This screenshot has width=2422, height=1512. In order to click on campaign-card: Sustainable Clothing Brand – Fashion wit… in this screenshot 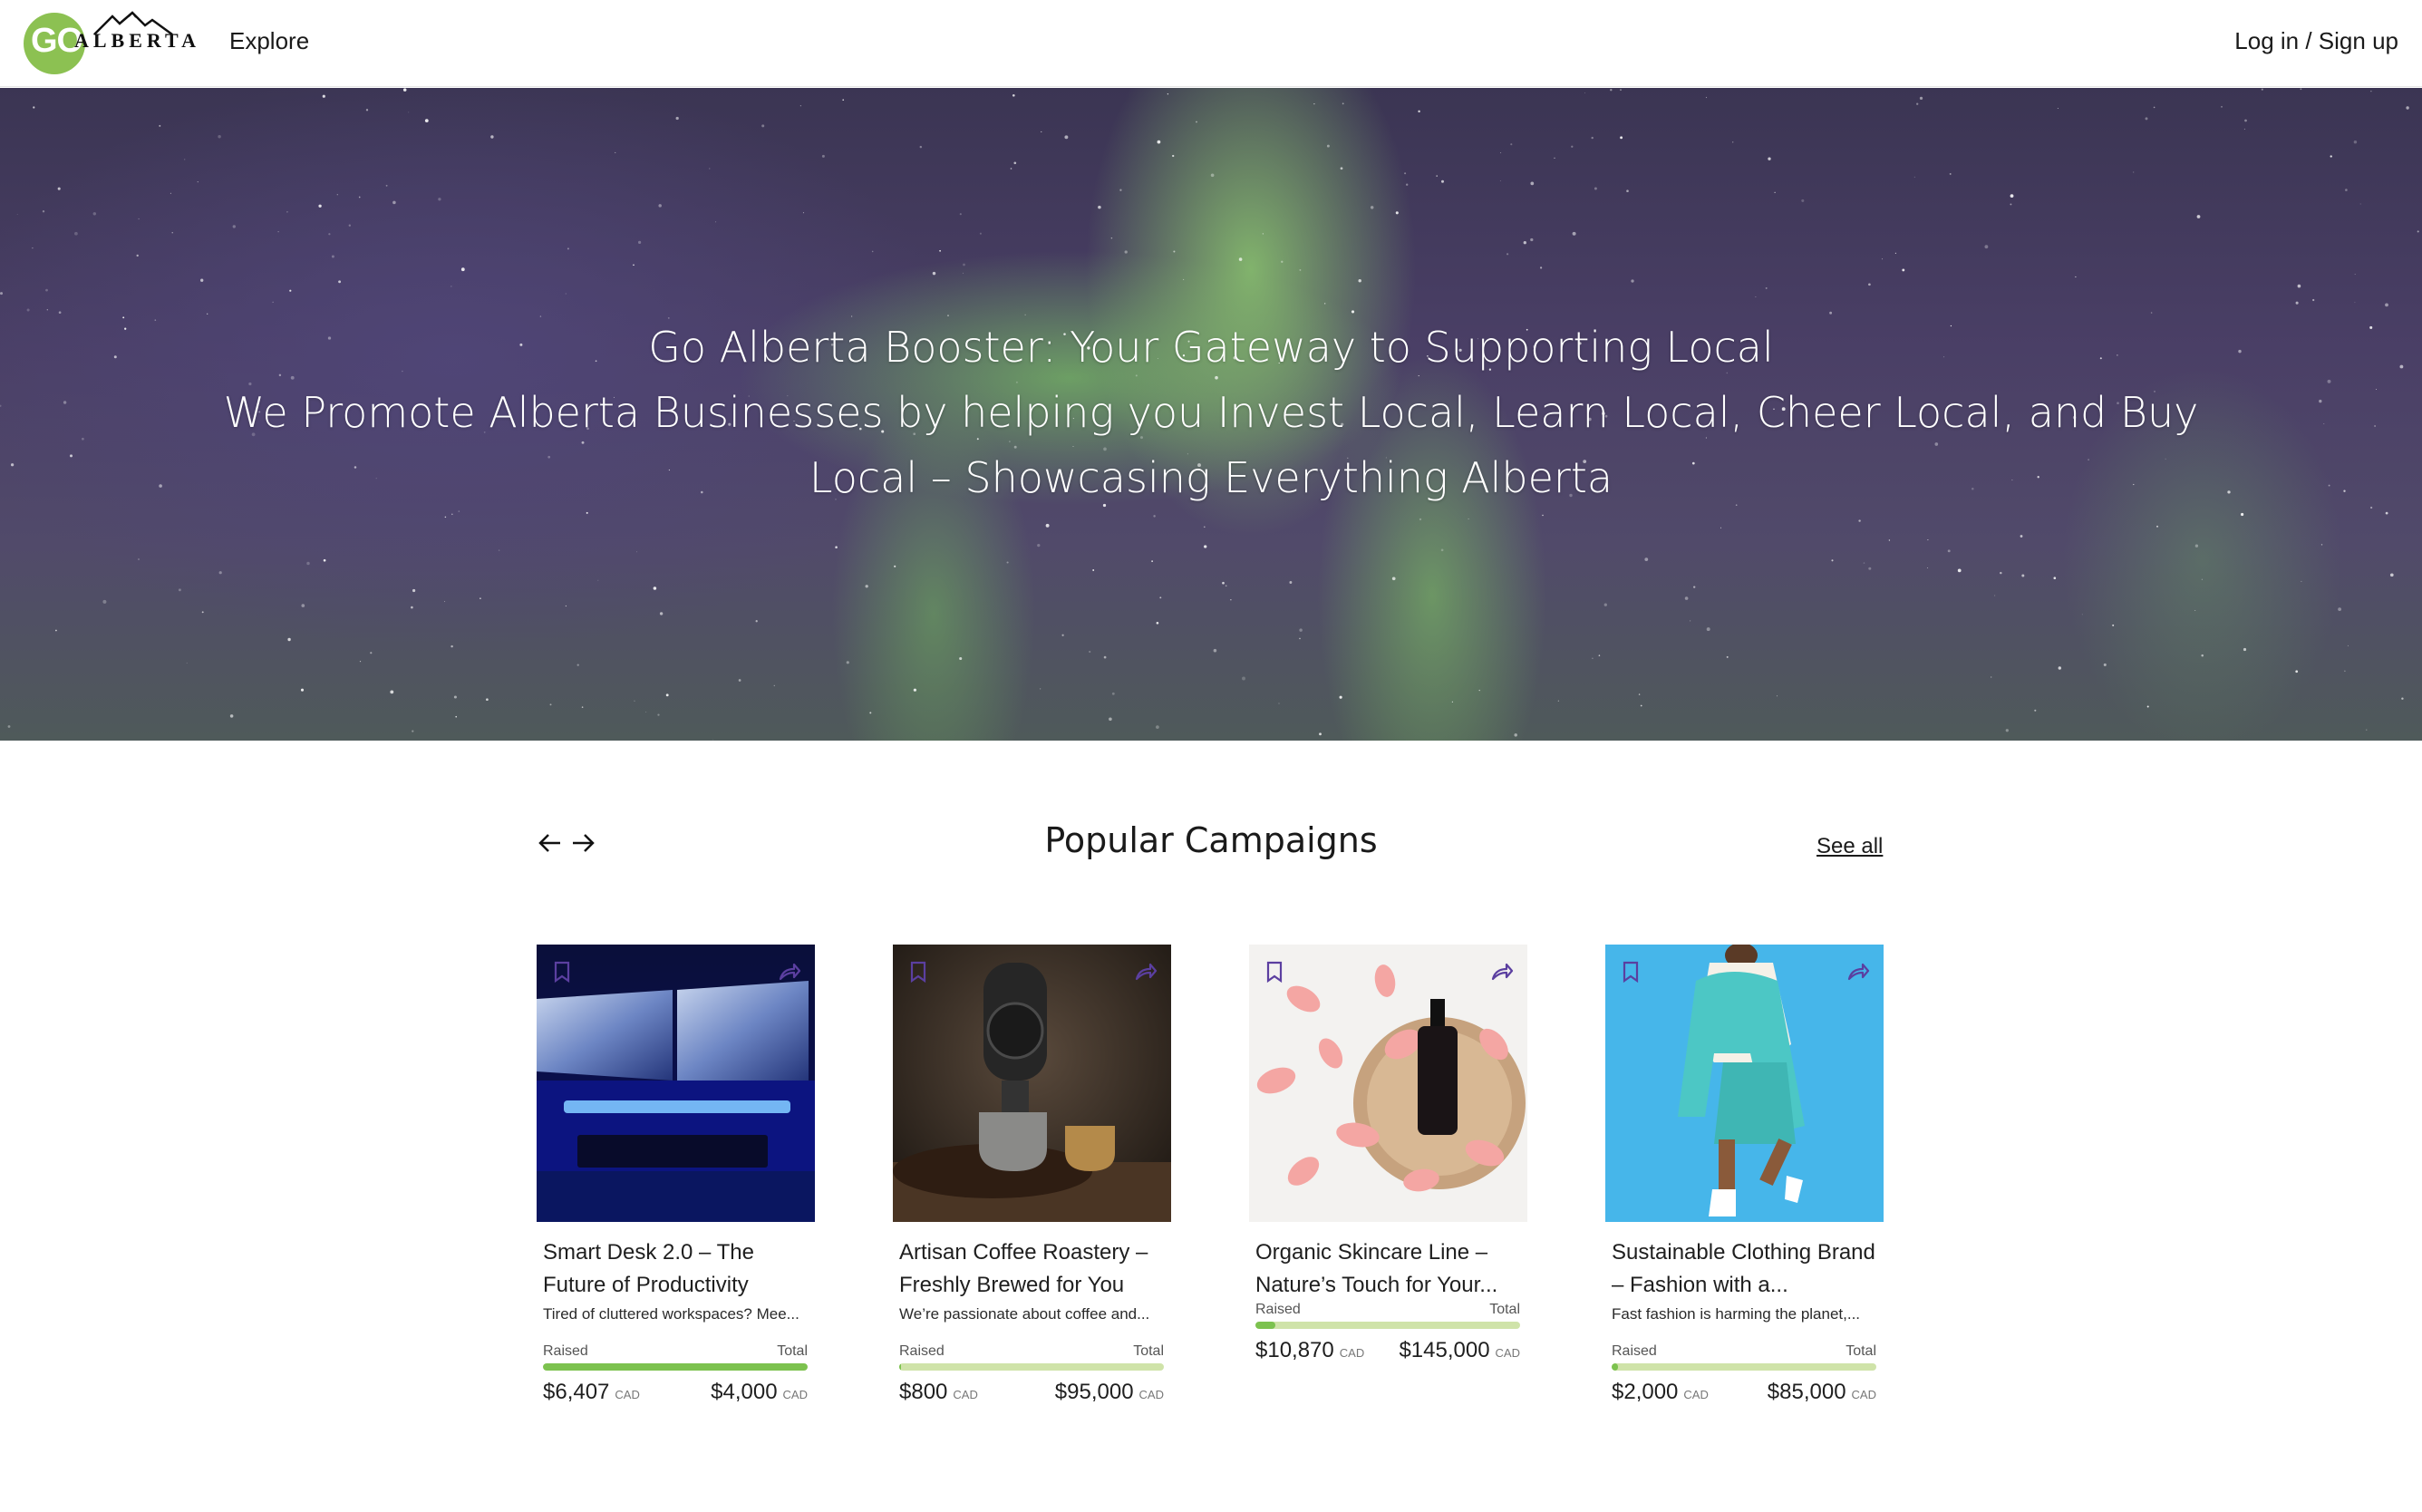, I will do `click(1744, 1175)`.